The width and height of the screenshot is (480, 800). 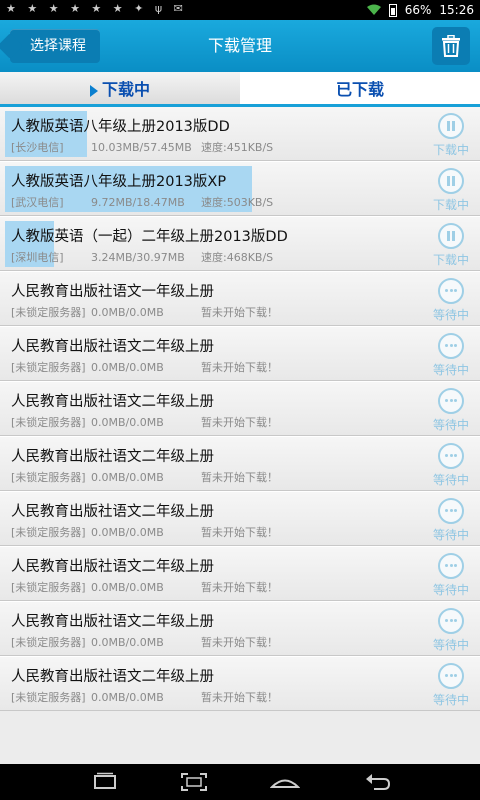 What do you see at coordinates (194, 782) in the screenshot?
I see `screenshot-icon` at bounding box center [194, 782].